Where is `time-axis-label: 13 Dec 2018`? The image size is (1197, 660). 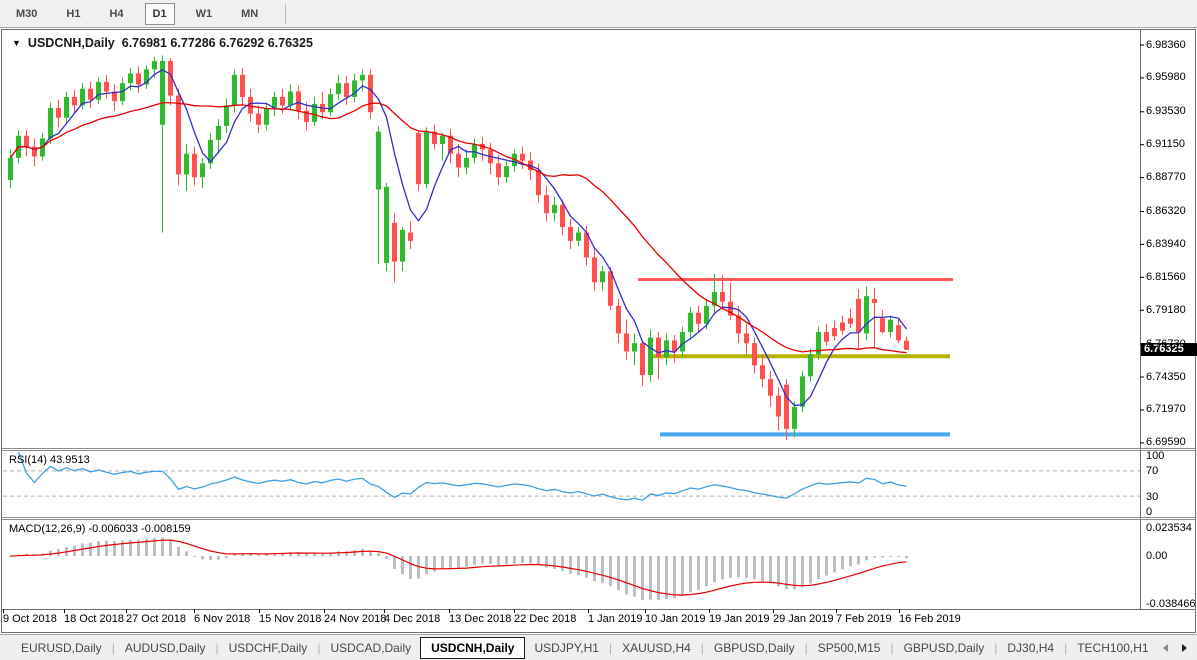
time-axis-label: 13 Dec 2018 is located at coordinates (480, 619).